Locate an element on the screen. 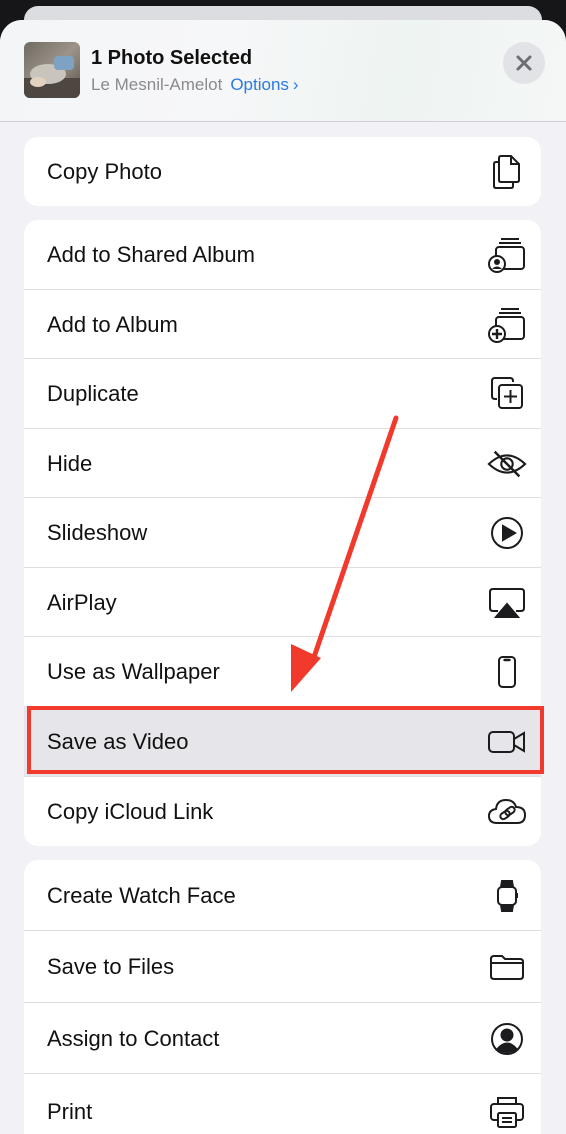 The width and height of the screenshot is (566, 1134). cloud-link-icon is located at coordinates (507, 812).